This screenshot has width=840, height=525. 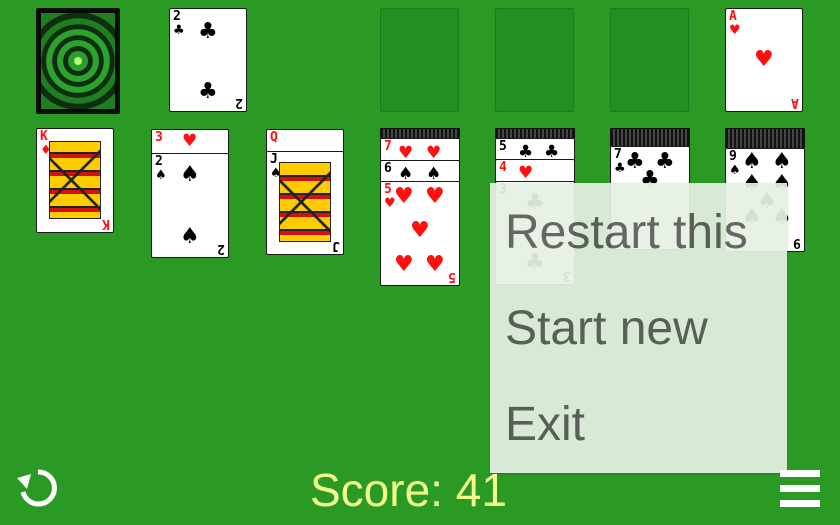 I want to click on king-face-art, so click(x=75, y=180).